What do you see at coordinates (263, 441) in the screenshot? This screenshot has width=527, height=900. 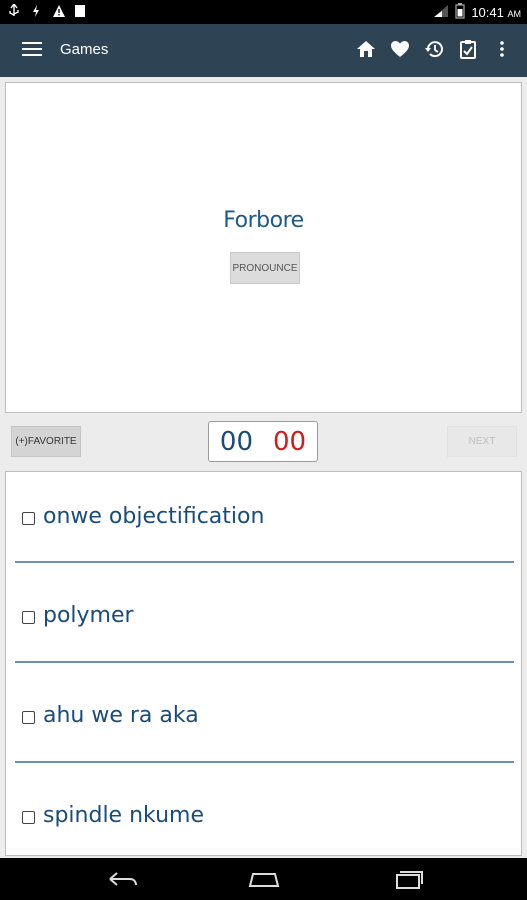 I see `score-display: 00 00` at bounding box center [263, 441].